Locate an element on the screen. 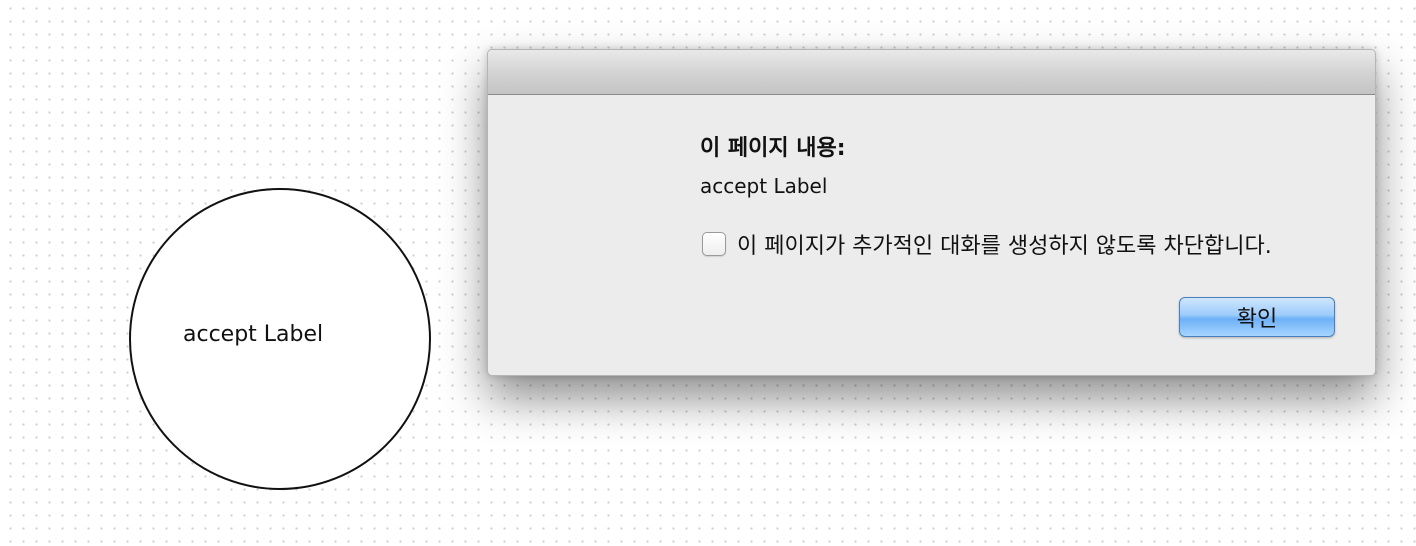 The image size is (1416, 546). dialog-message: accept Label is located at coordinates (764, 186).